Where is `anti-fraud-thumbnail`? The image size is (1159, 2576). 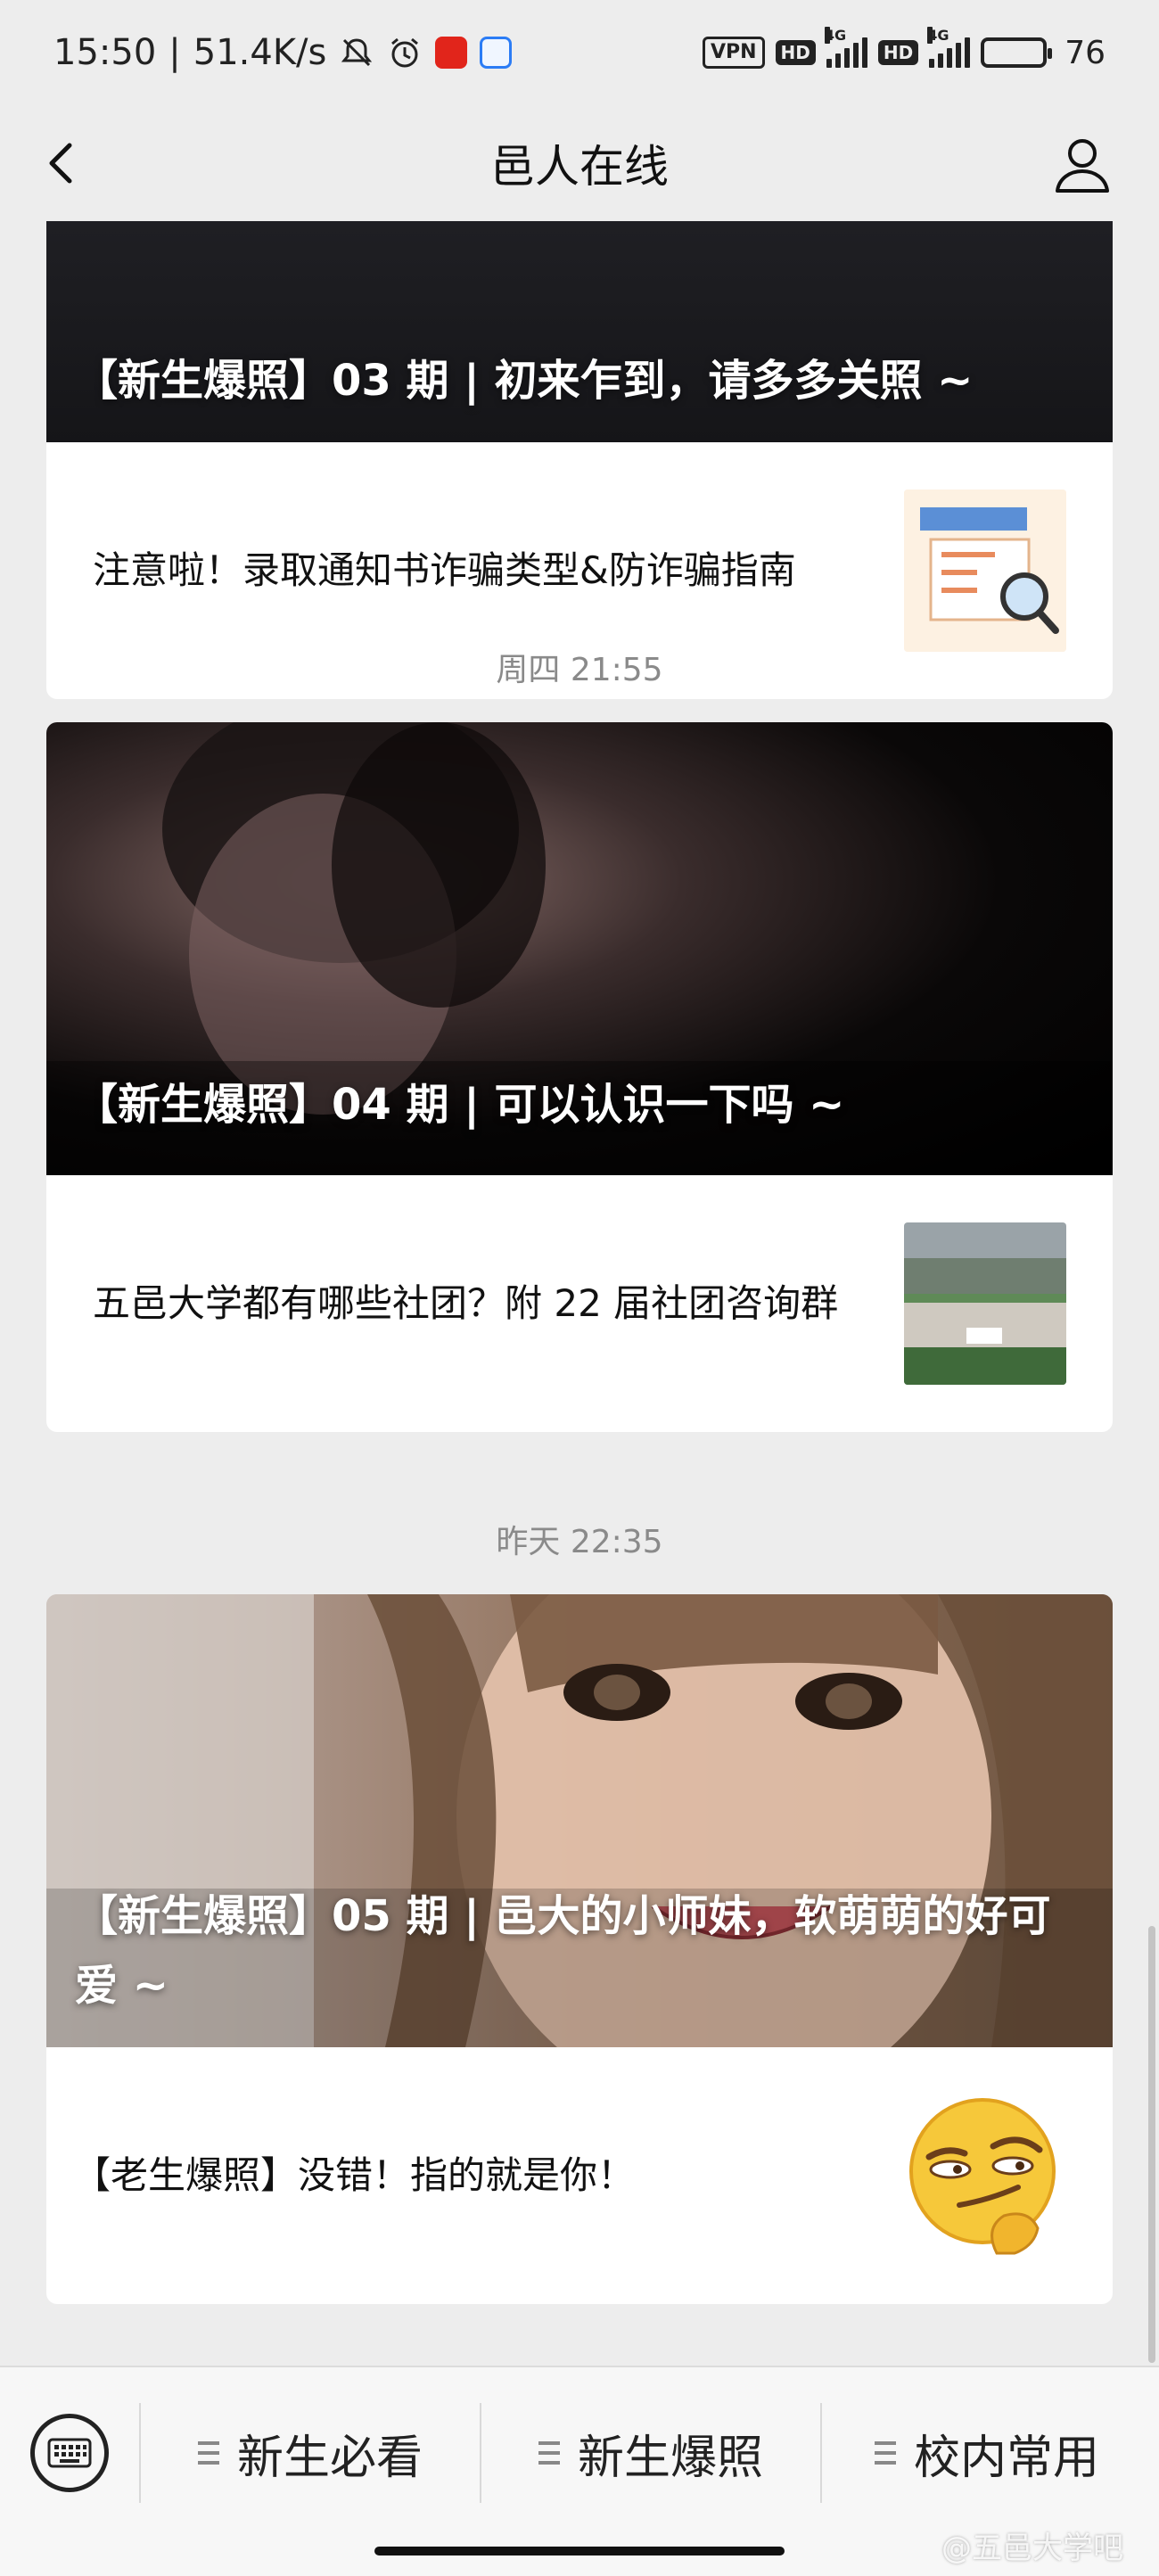
anti-fraud-thumbnail is located at coordinates (985, 571).